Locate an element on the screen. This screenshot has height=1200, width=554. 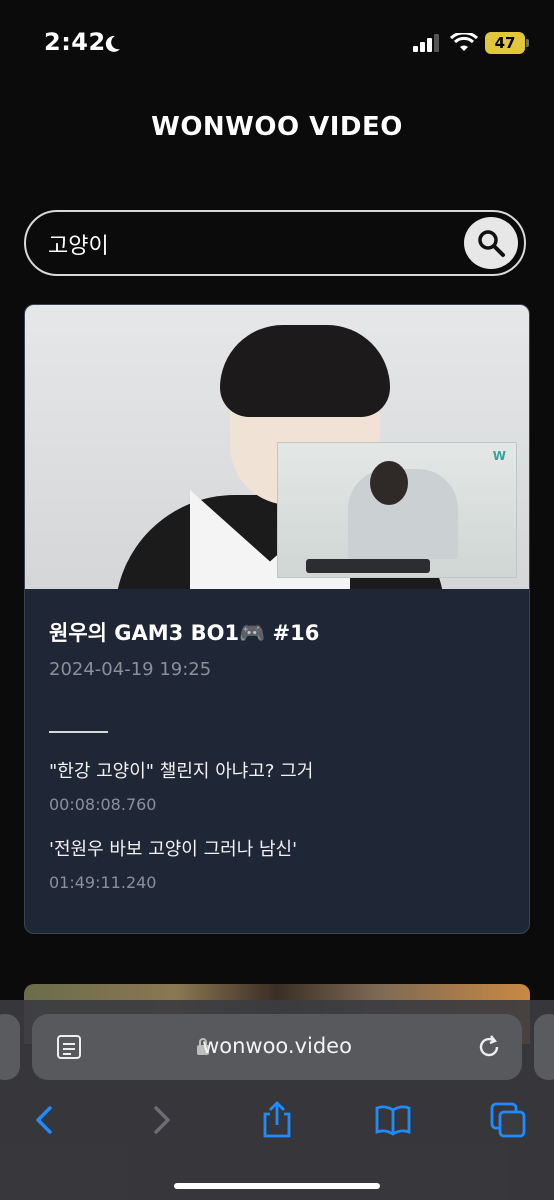
battery-tip is located at coordinates (527, 43).